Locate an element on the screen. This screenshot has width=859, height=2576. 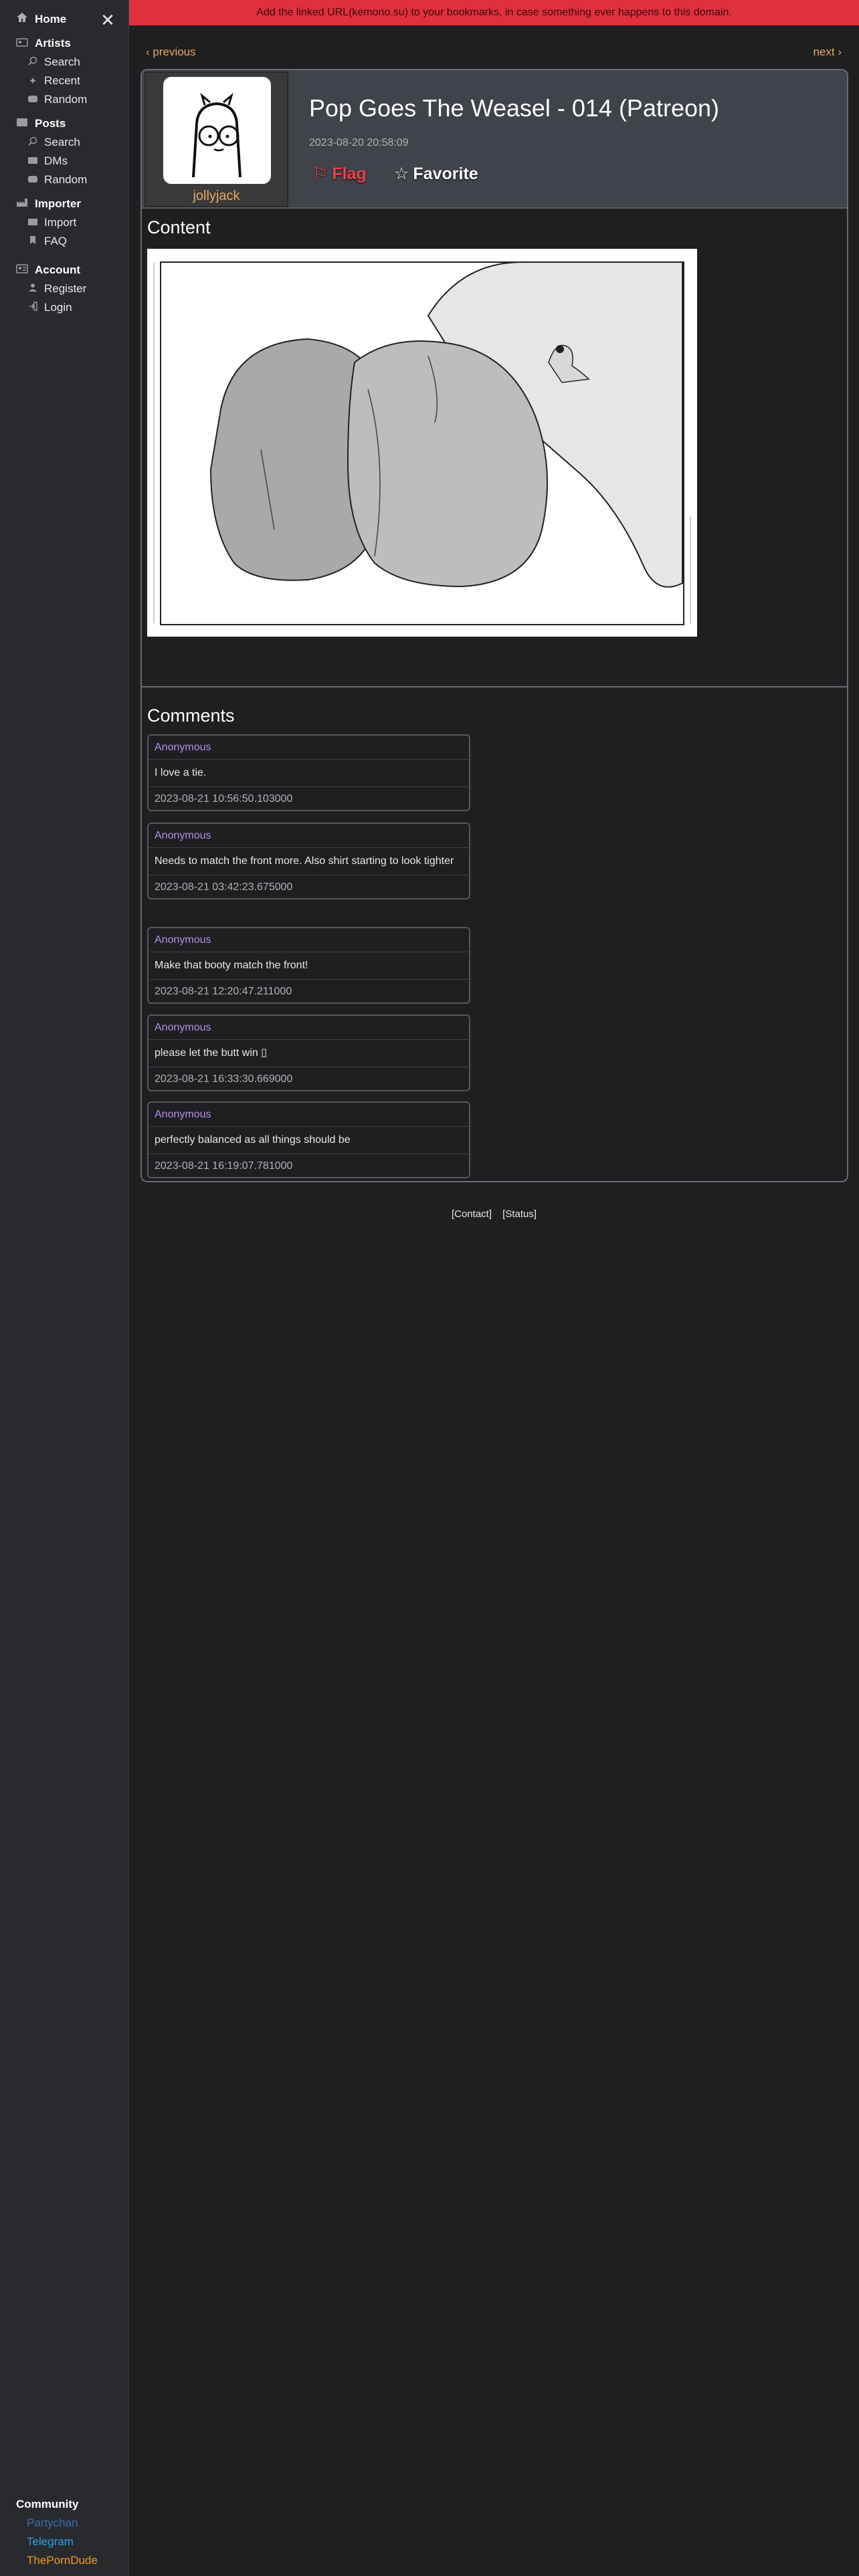
post-title: Pop Goes The Weasel - 014 (Patreon) is located at coordinates (514, 108).